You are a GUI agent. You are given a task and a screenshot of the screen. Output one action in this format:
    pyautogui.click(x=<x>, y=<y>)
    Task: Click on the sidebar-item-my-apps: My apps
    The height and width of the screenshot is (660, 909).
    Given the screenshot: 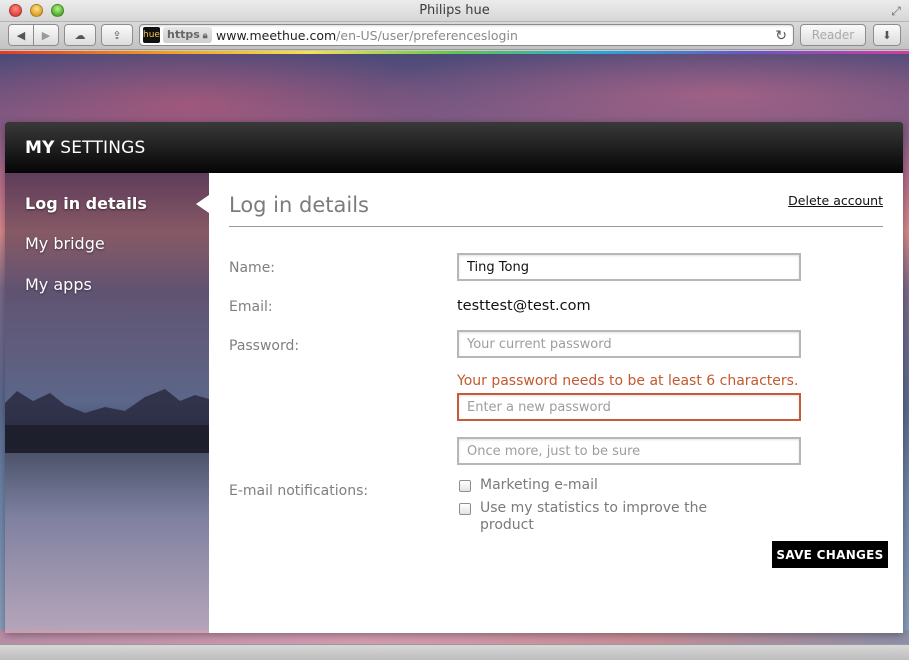 What is the action you would take?
    pyautogui.click(x=58, y=284)
    